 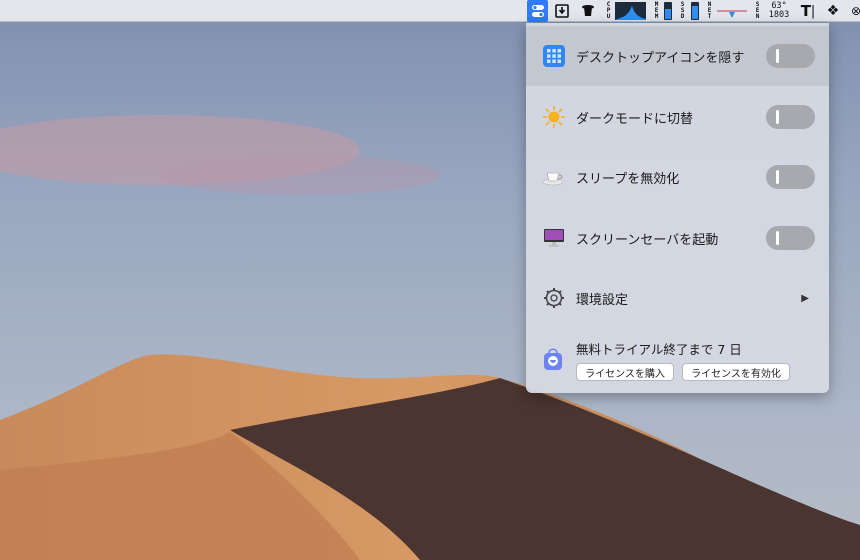 What do you see at coordinates (667, 11) in the screenshot?
I see `mem-gauge` at bounding box center [667, 11].